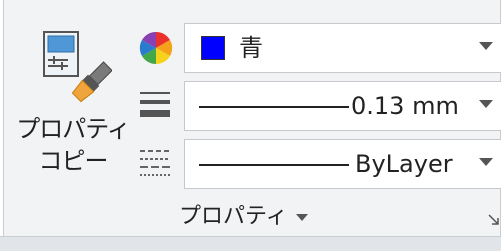 This screenshot has width=501, height=251. What do you see at coordinates (73, 161) in the screenshot?
I see `match-properties-label-line2: コピー` at bounding box center [73, 161].